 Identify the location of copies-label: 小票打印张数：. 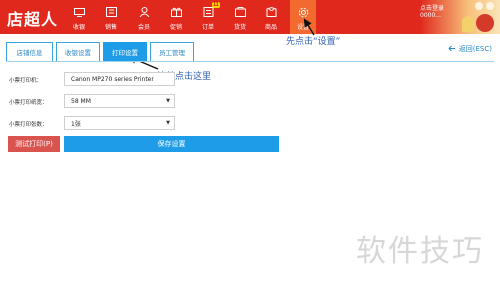
(28, 125).